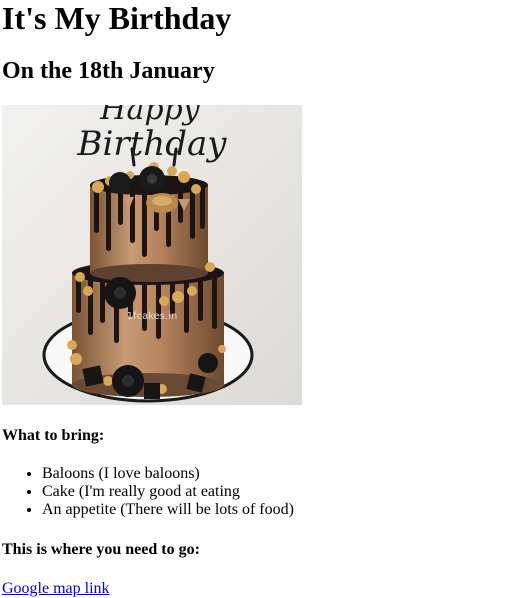  Describe the element at coordinates (168, 492) in the screenshot. I see `list-item: Cake (I'm really good at eating` at that location.